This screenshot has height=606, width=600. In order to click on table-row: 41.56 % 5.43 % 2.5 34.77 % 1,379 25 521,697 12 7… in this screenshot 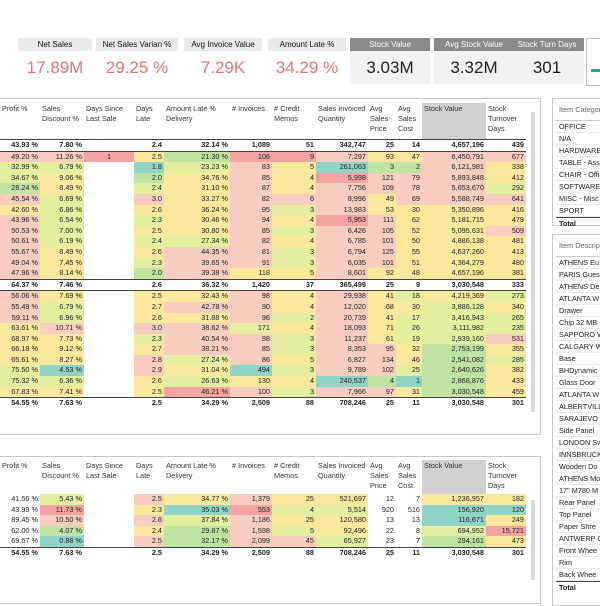, I will do `click(263, 499)`.